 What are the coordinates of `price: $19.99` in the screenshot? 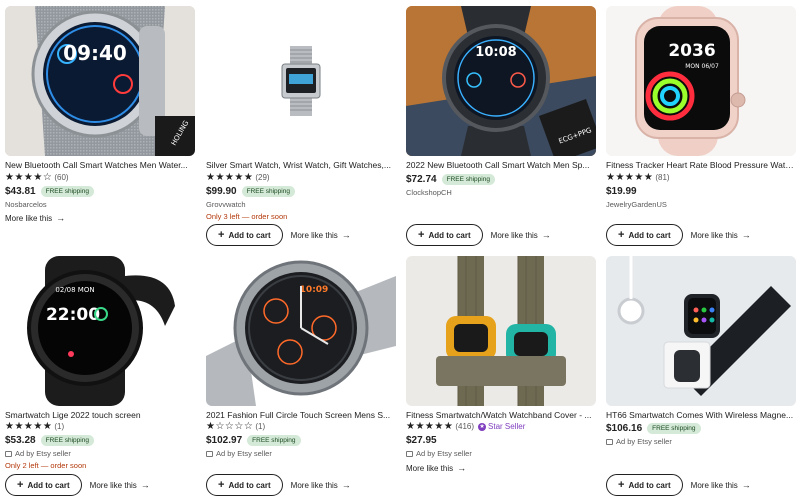 It's located at (621, 191).